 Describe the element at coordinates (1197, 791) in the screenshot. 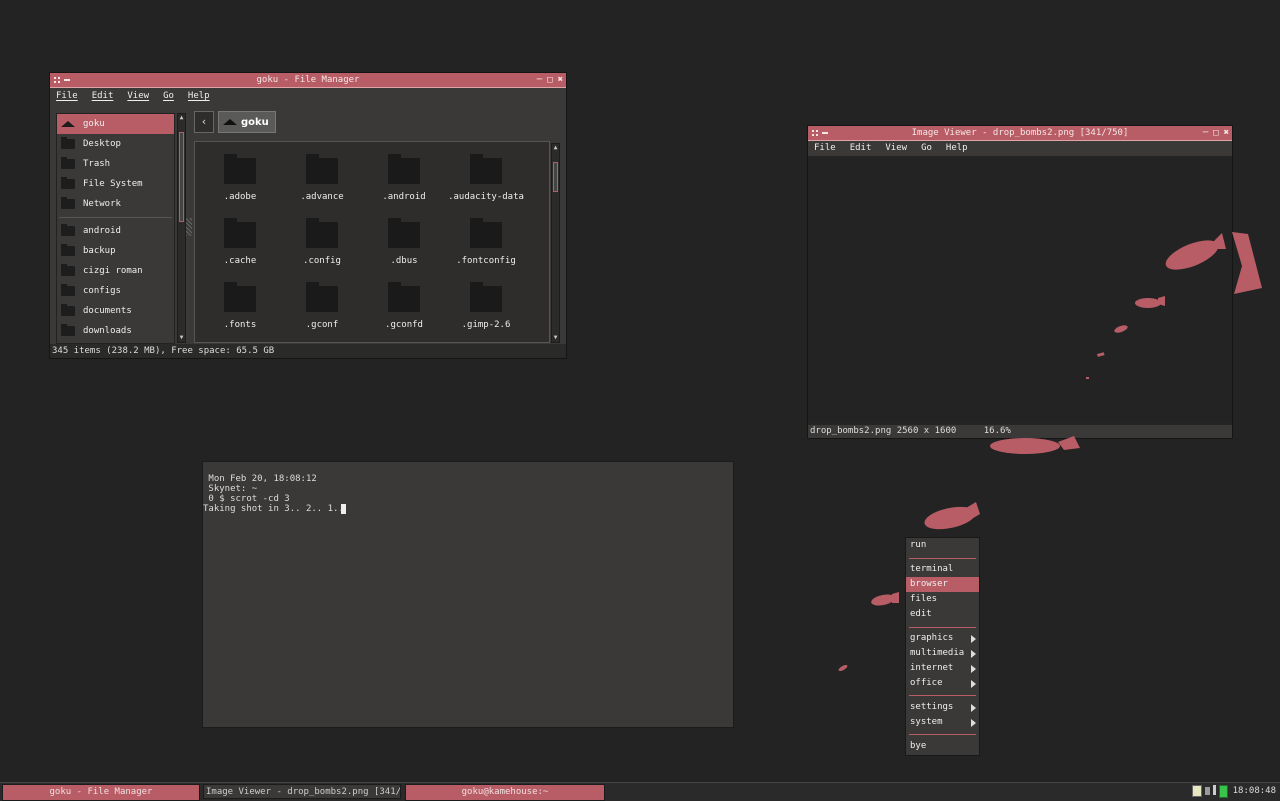

I see `parcellite-icon` at that location.